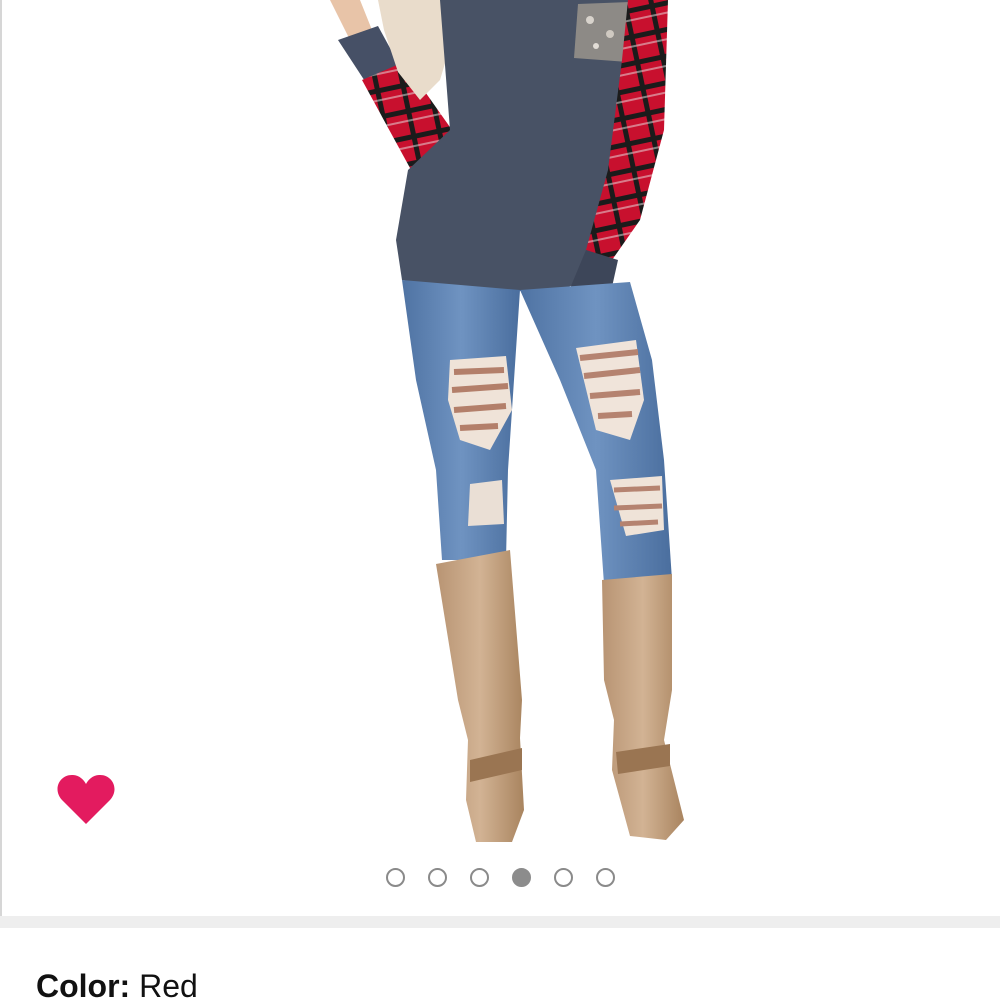  Describe the element at coordinates (86, 799) in the screenshot. I see `heart-icon` at that location.